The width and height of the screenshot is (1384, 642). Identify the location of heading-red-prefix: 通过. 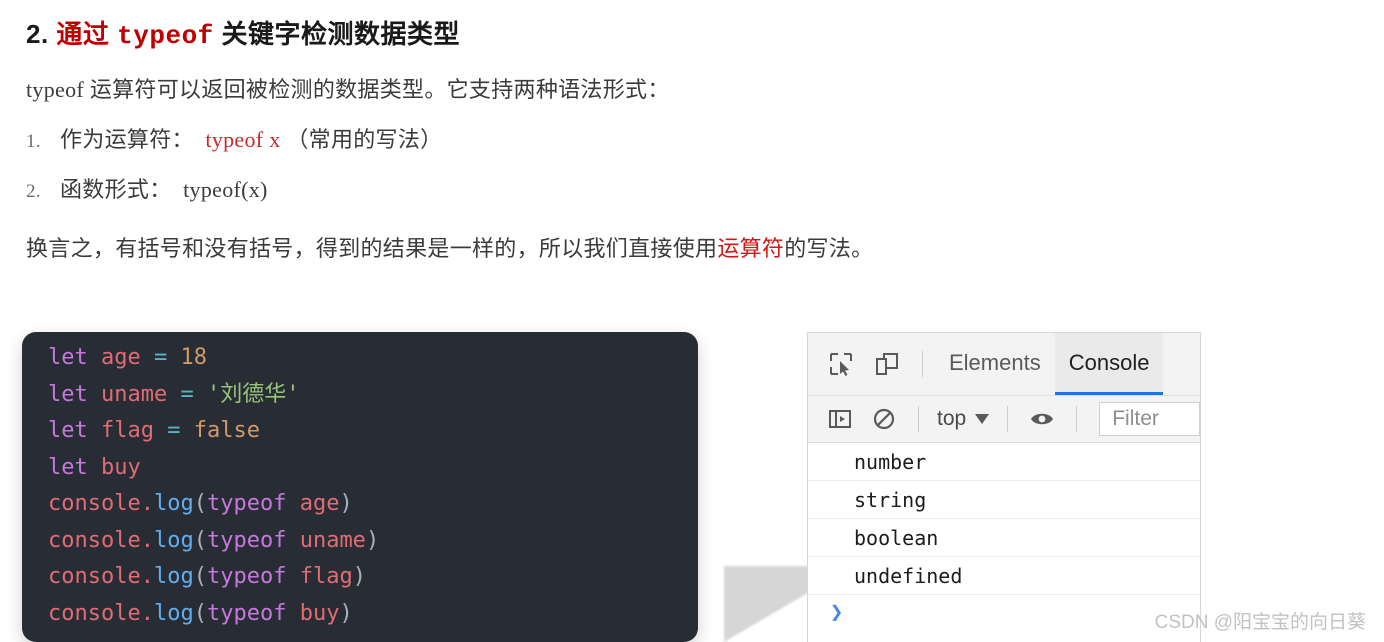
(83, 34).